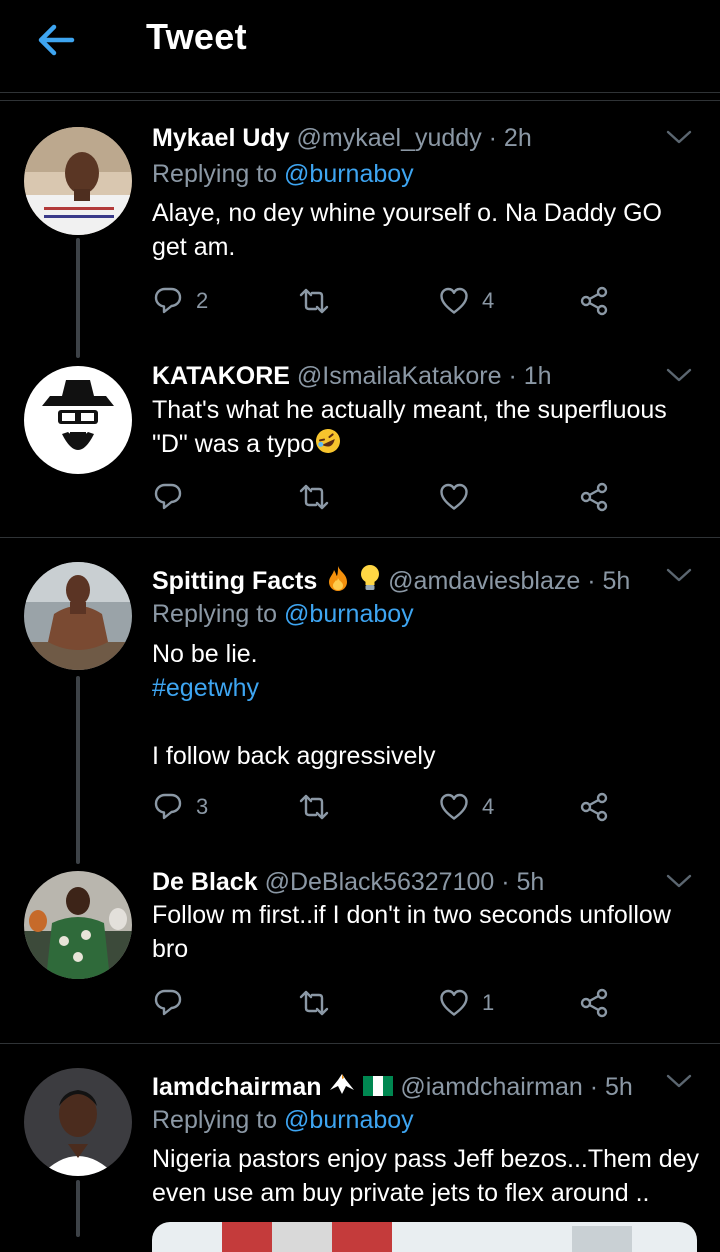 This screenshot has height=1252, width=720. I want to click on reply-button: 2, so click(180, 301).